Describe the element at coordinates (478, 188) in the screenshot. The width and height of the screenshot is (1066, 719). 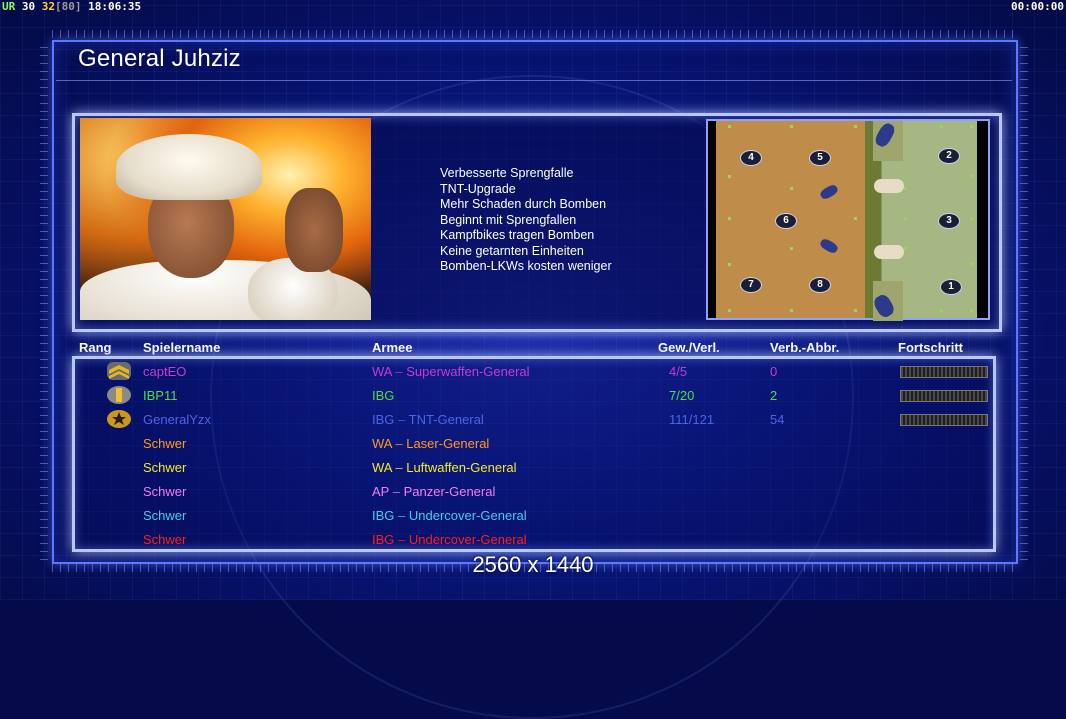
I see `perk-item: TNT-Upgrade` at that location.